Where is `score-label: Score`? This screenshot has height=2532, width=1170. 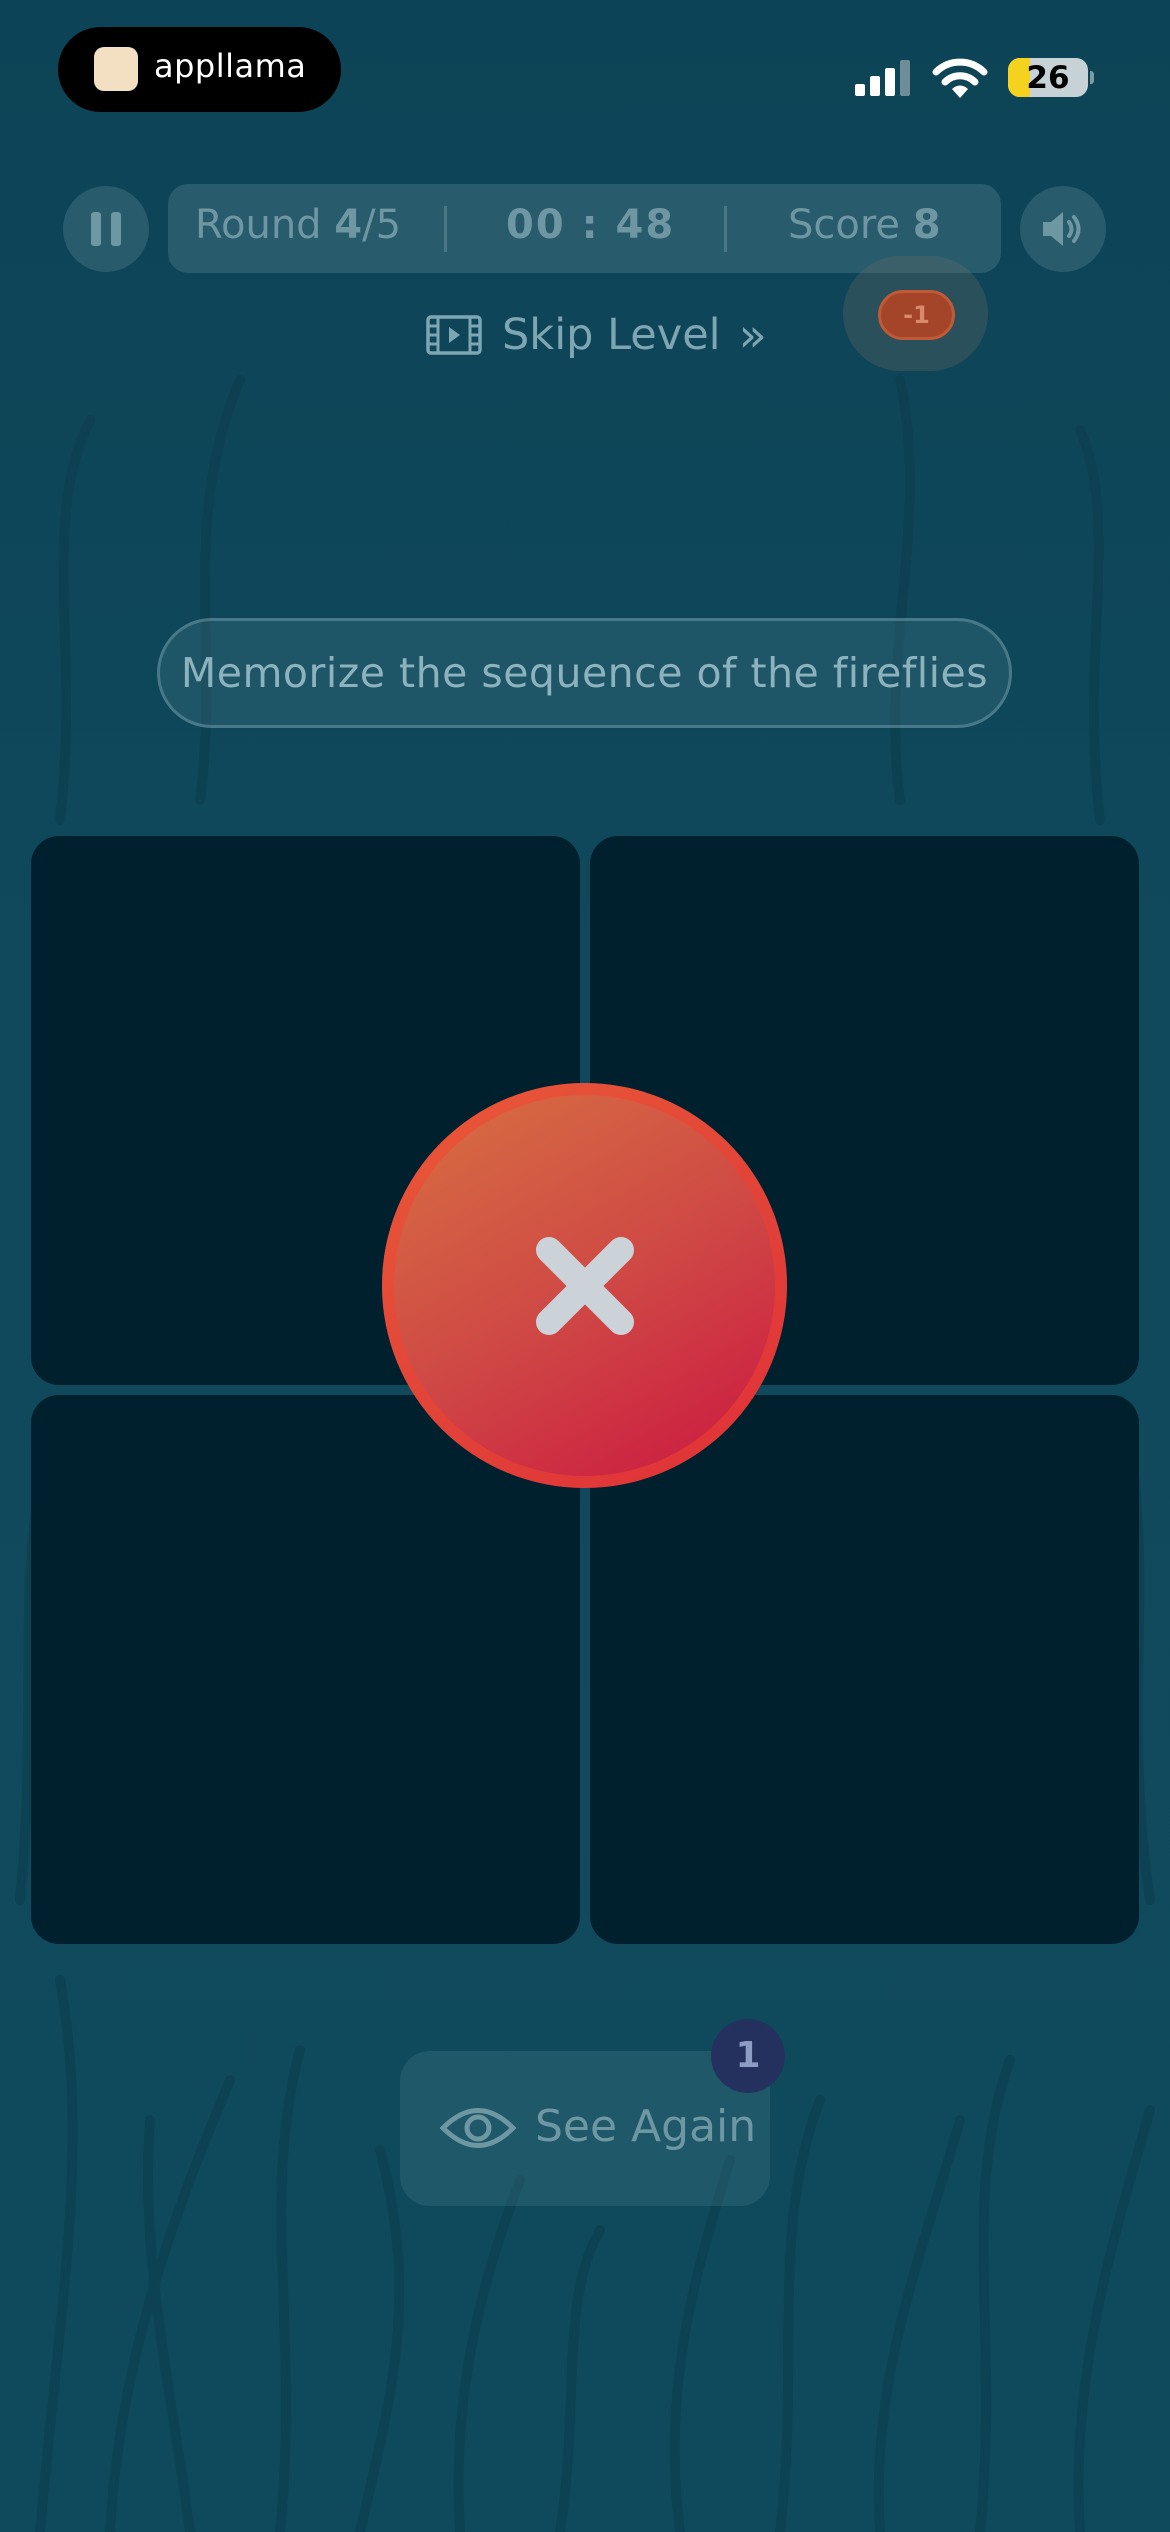
score-label: Score is located at coordinates (844, 225).